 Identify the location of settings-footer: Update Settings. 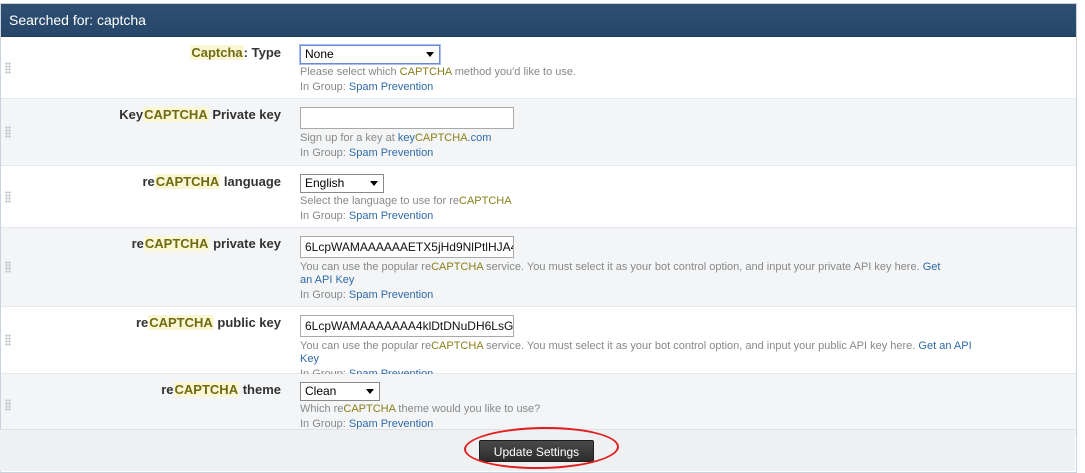
(537, 450).